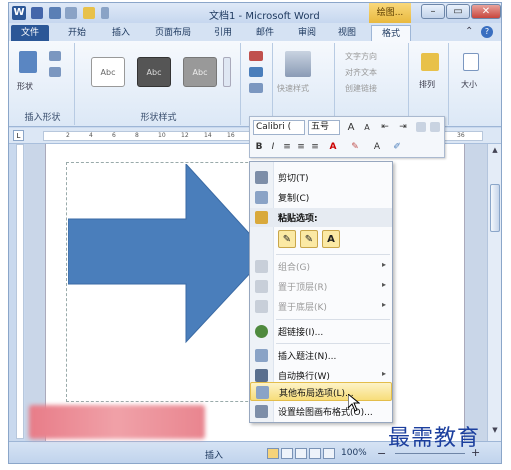 Image resolution: width=511 pixels, height=470 pixels. Describe the element at coordinates (28, 62) in the screenshot. I see `shapes-icon` at that location.